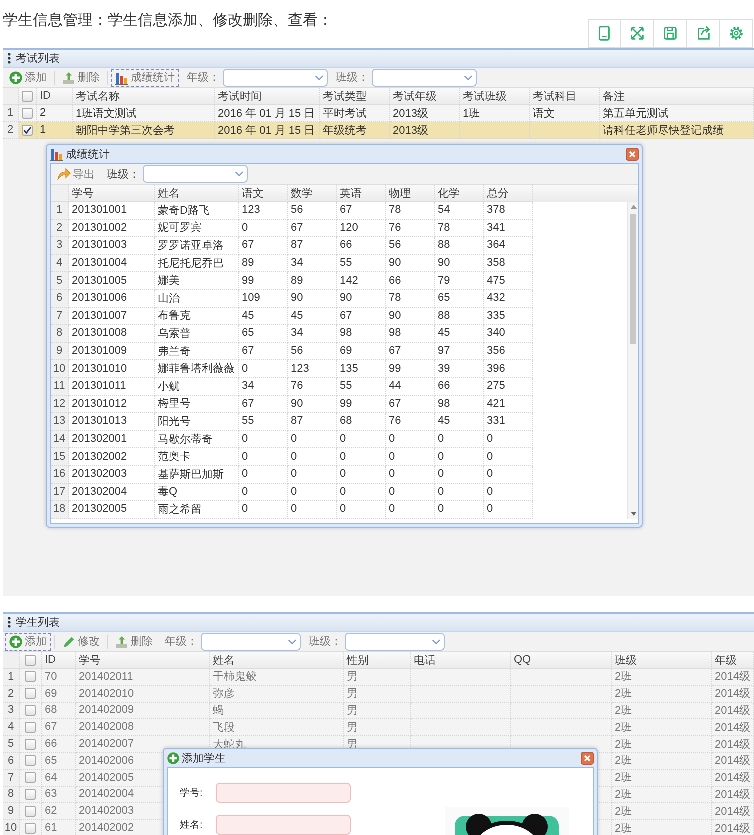 The image size is (754, 835). Describe the element at coordinates (312, 351) in the screenshot. I see `table-cell: 56` at that location.